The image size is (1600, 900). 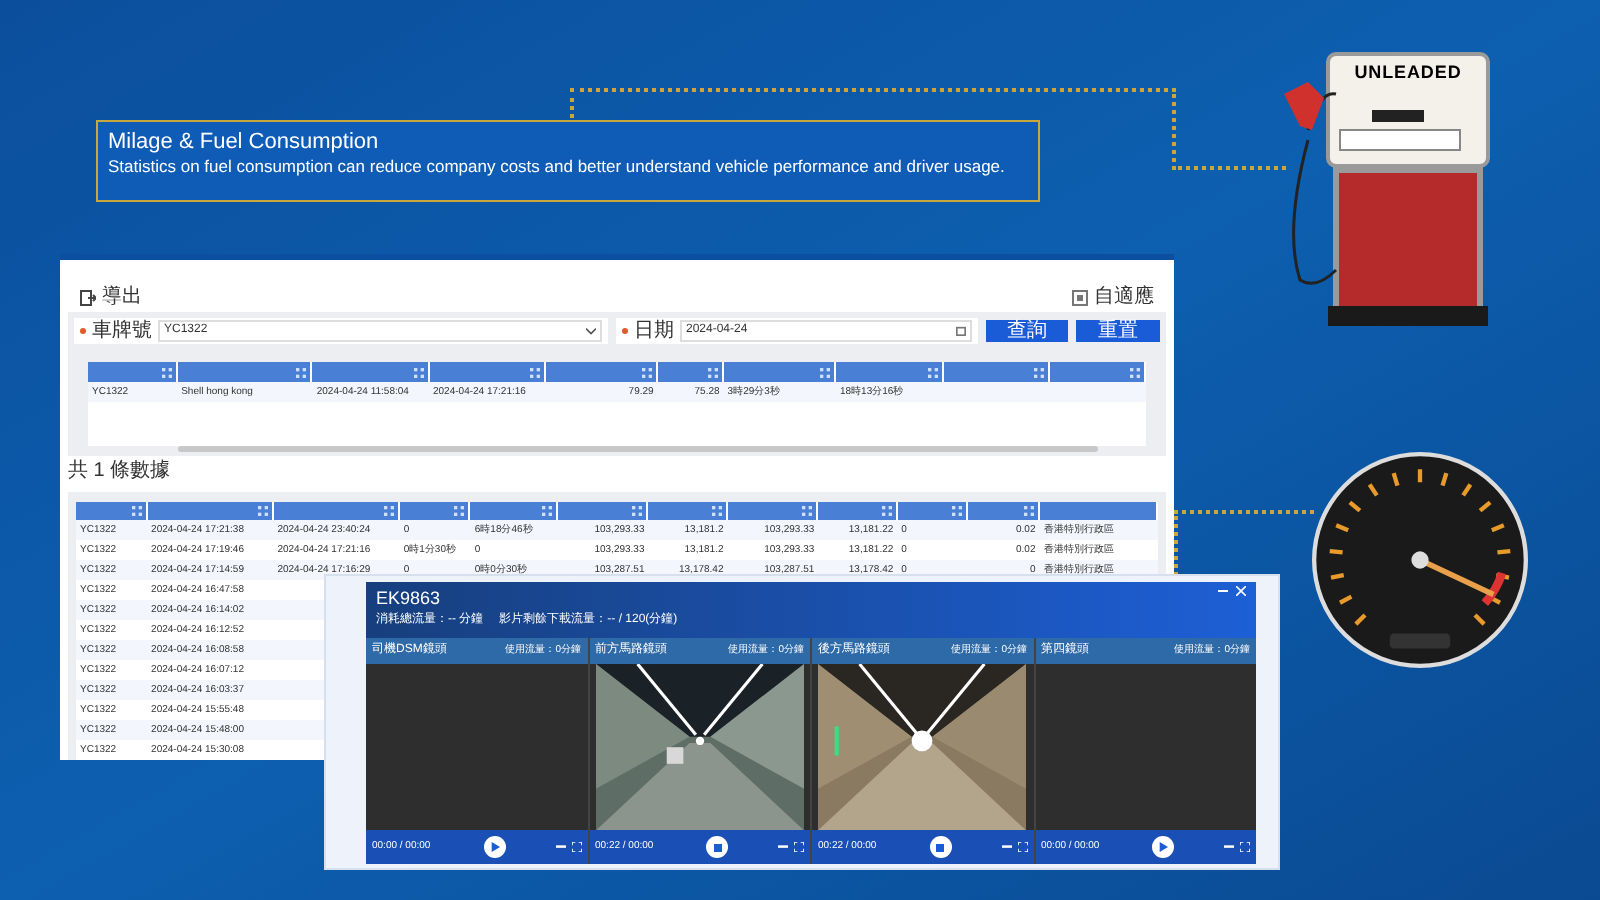 What do you see at coordinates (590, 331) in the screenshot?
I see `chevron-down-icon` at bounding box center [590, 331].